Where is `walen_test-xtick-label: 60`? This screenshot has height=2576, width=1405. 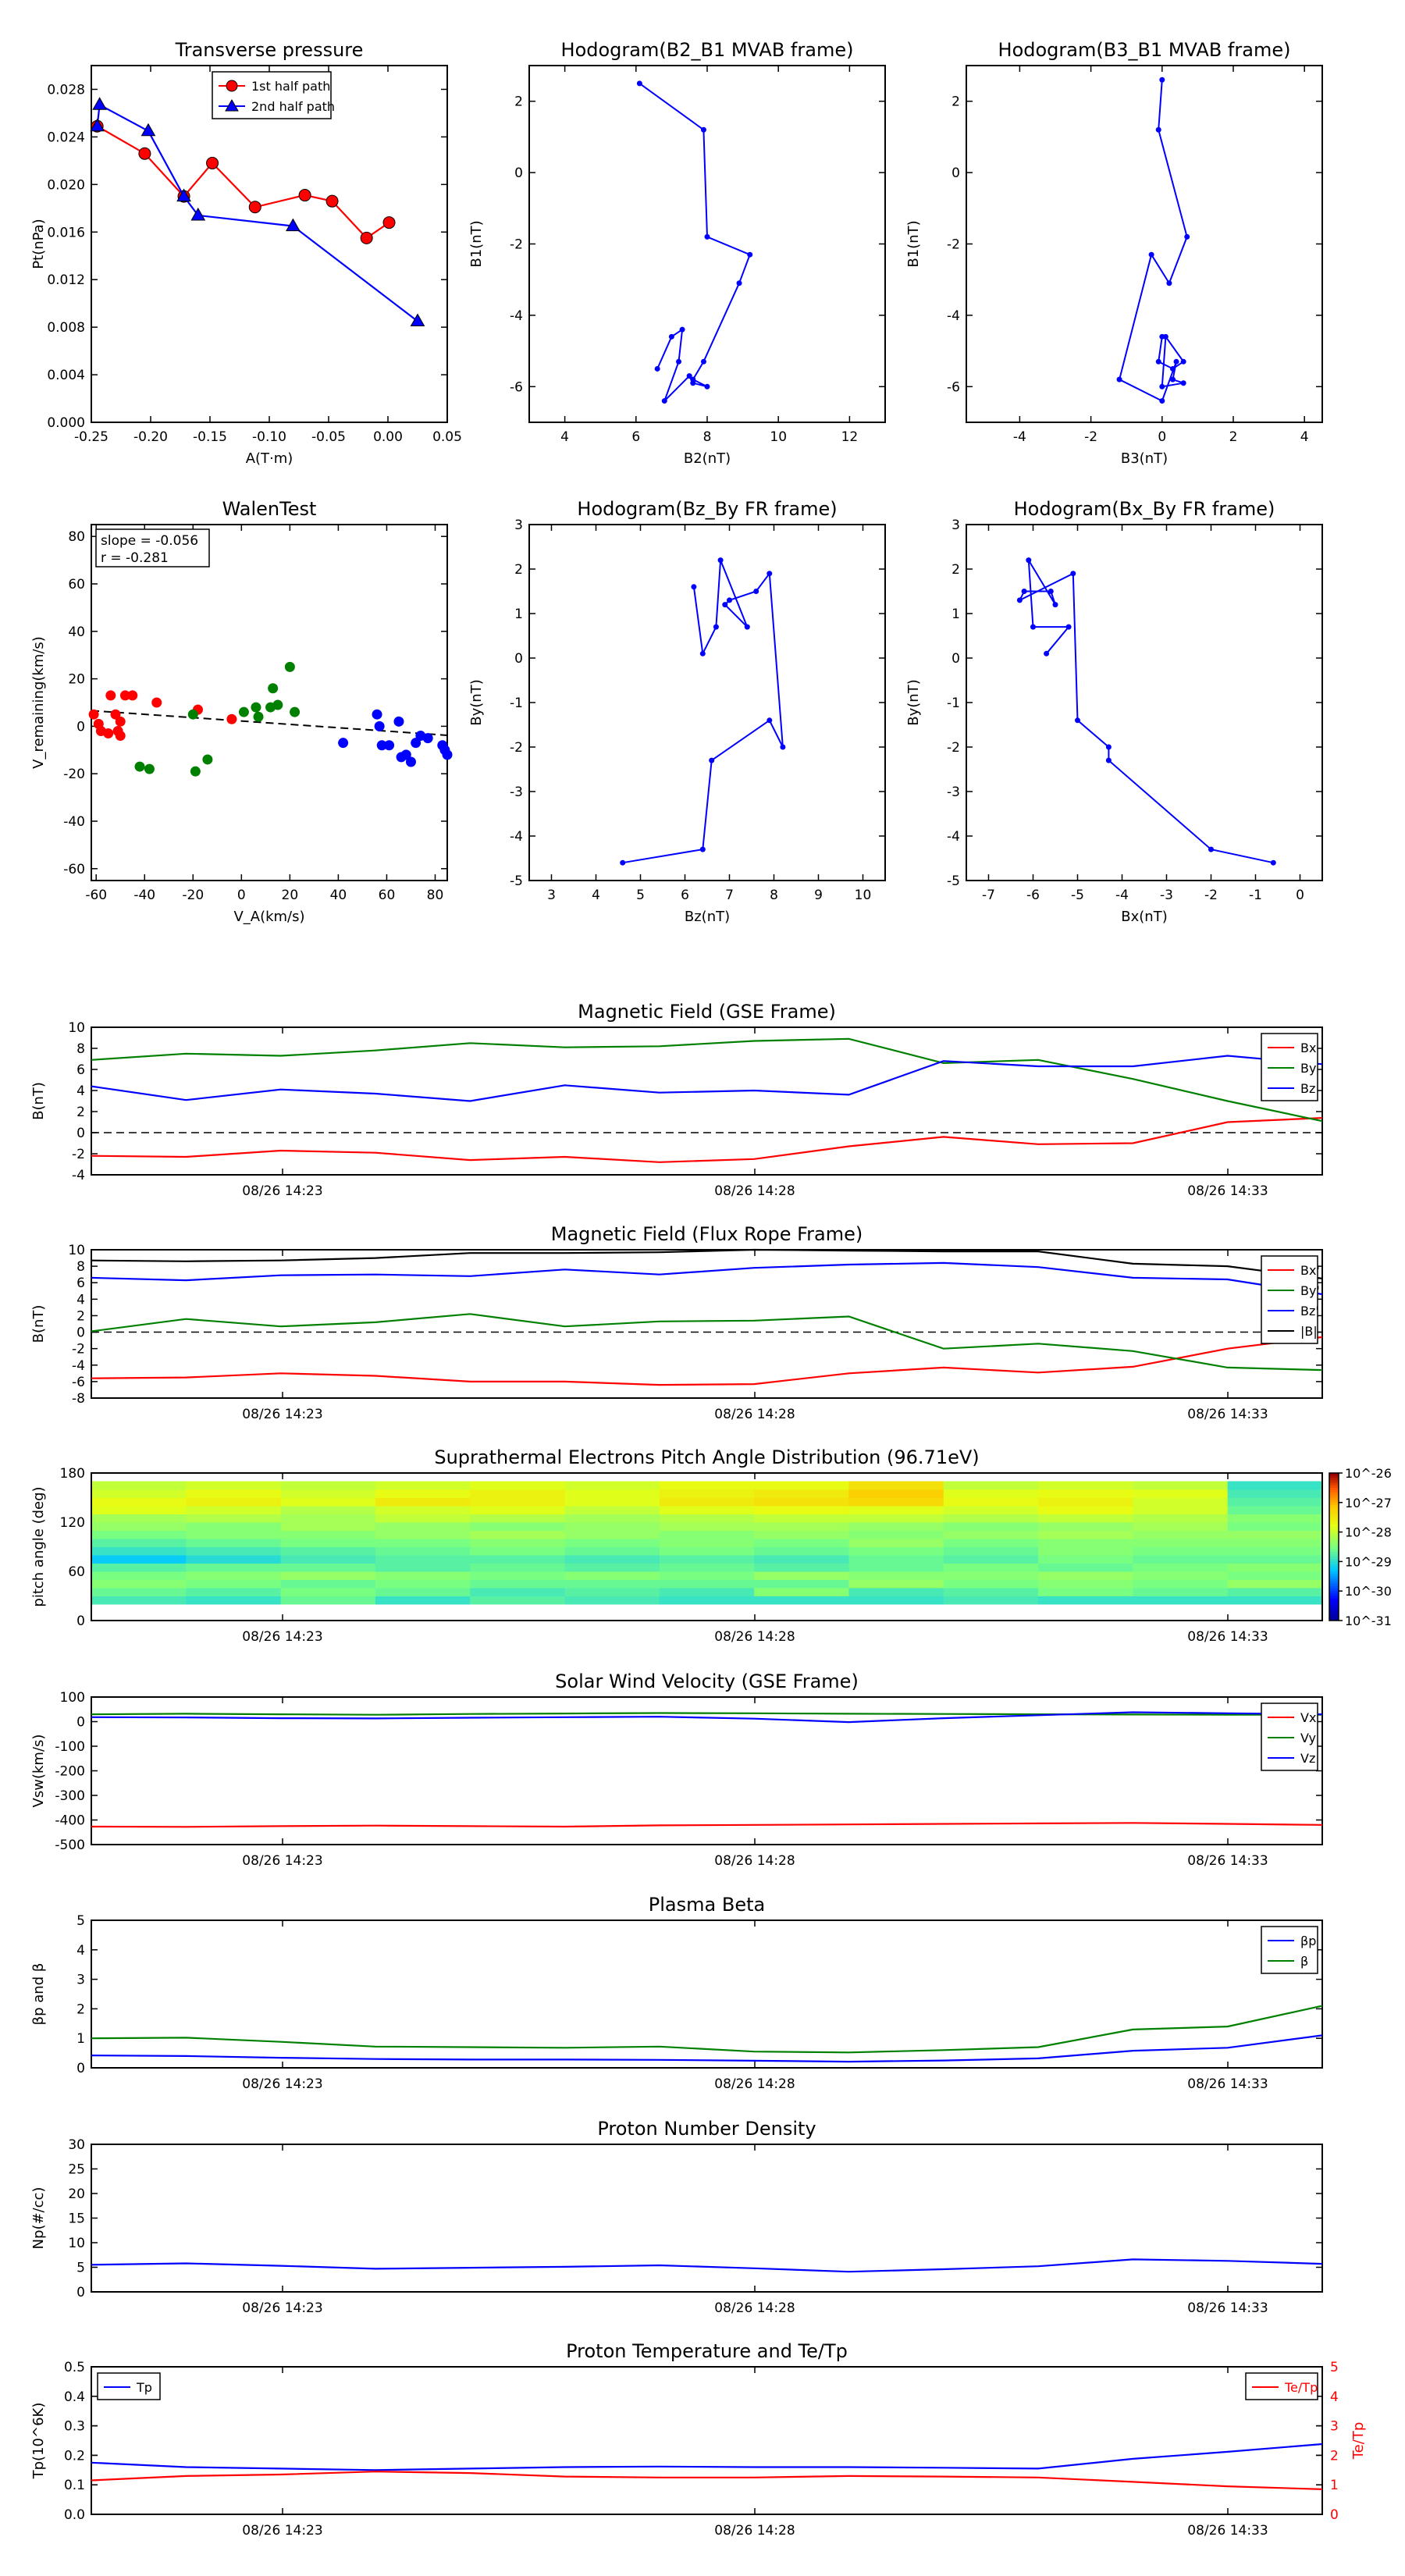
walen_test-xtick-label: 60 is located at coordinates (388, 895).